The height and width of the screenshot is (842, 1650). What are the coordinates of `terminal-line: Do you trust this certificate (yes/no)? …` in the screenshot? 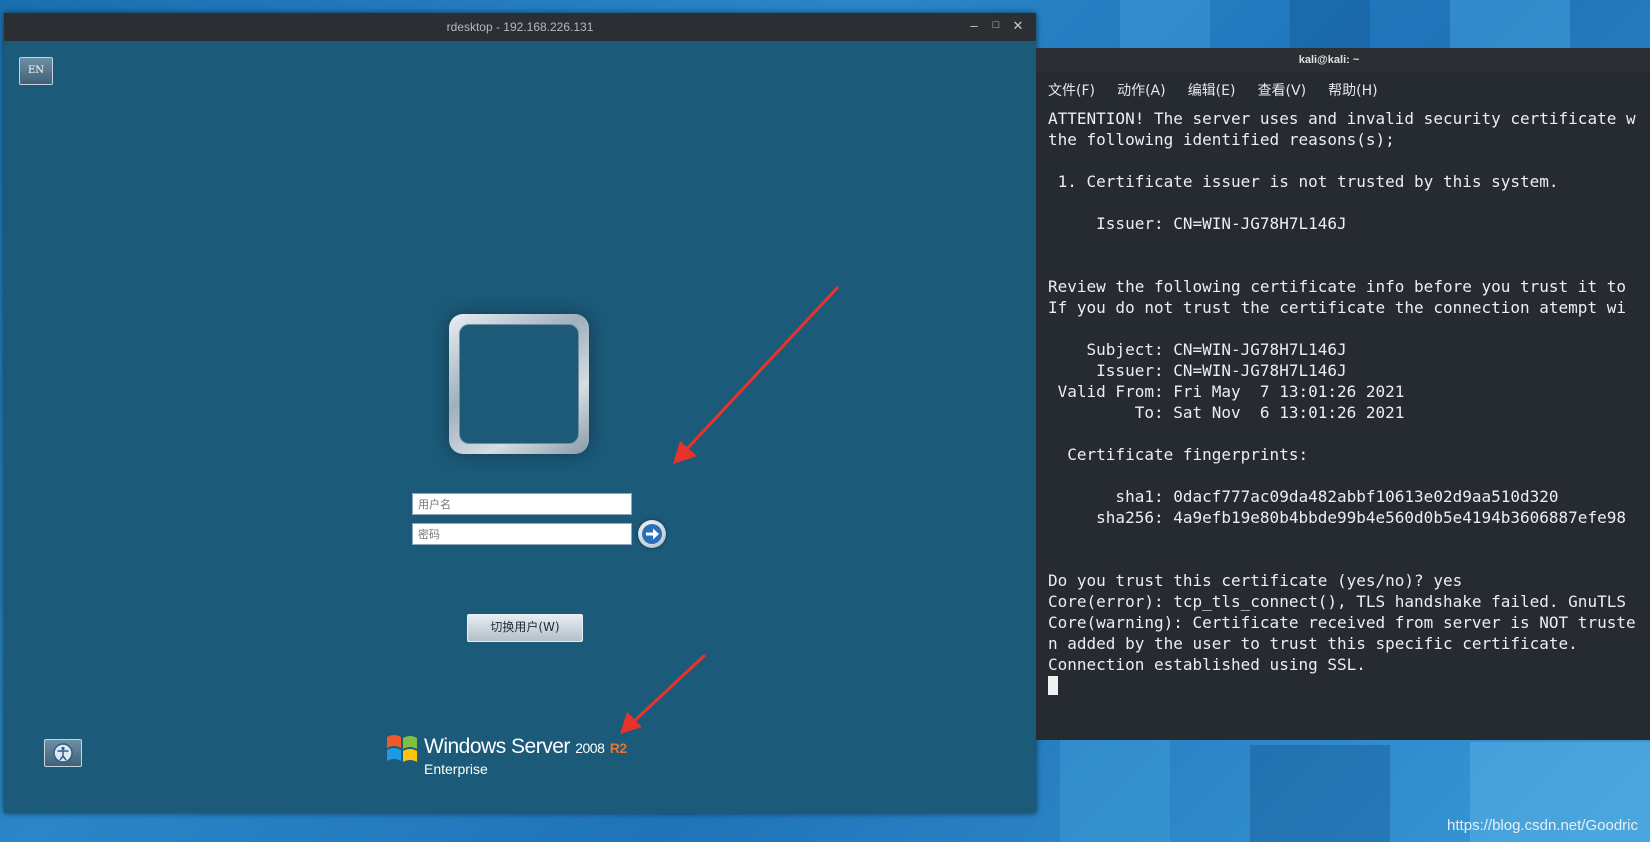 It's located at (1255, 580).